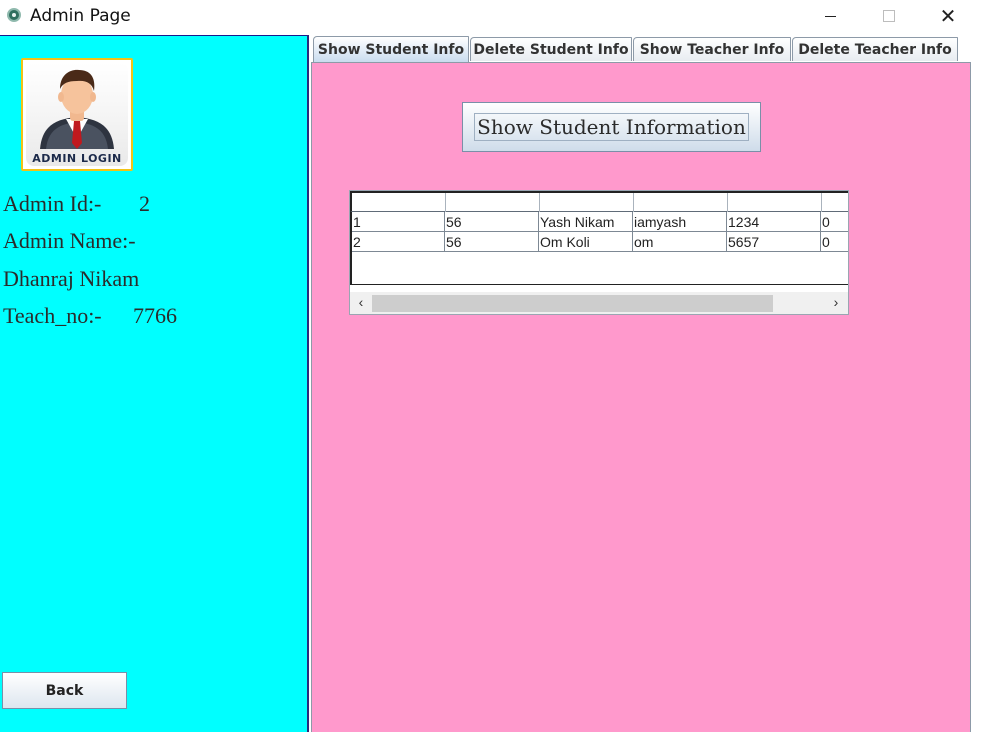 The width and height of the screenshot is (982, 732). I want to click on minimize-button, so click(830, 16).